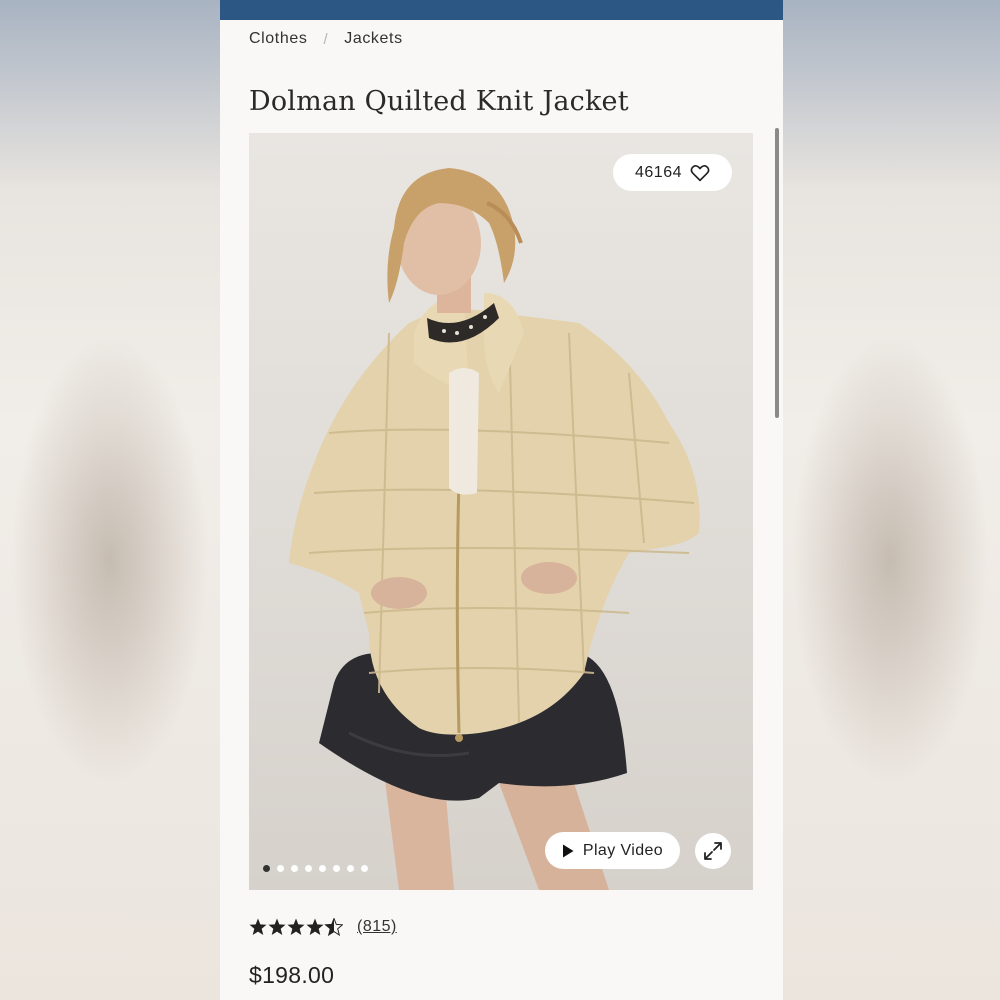 This screenshot has height=1000, width=1000. I want to click on expand-icon, so click(713, 851).